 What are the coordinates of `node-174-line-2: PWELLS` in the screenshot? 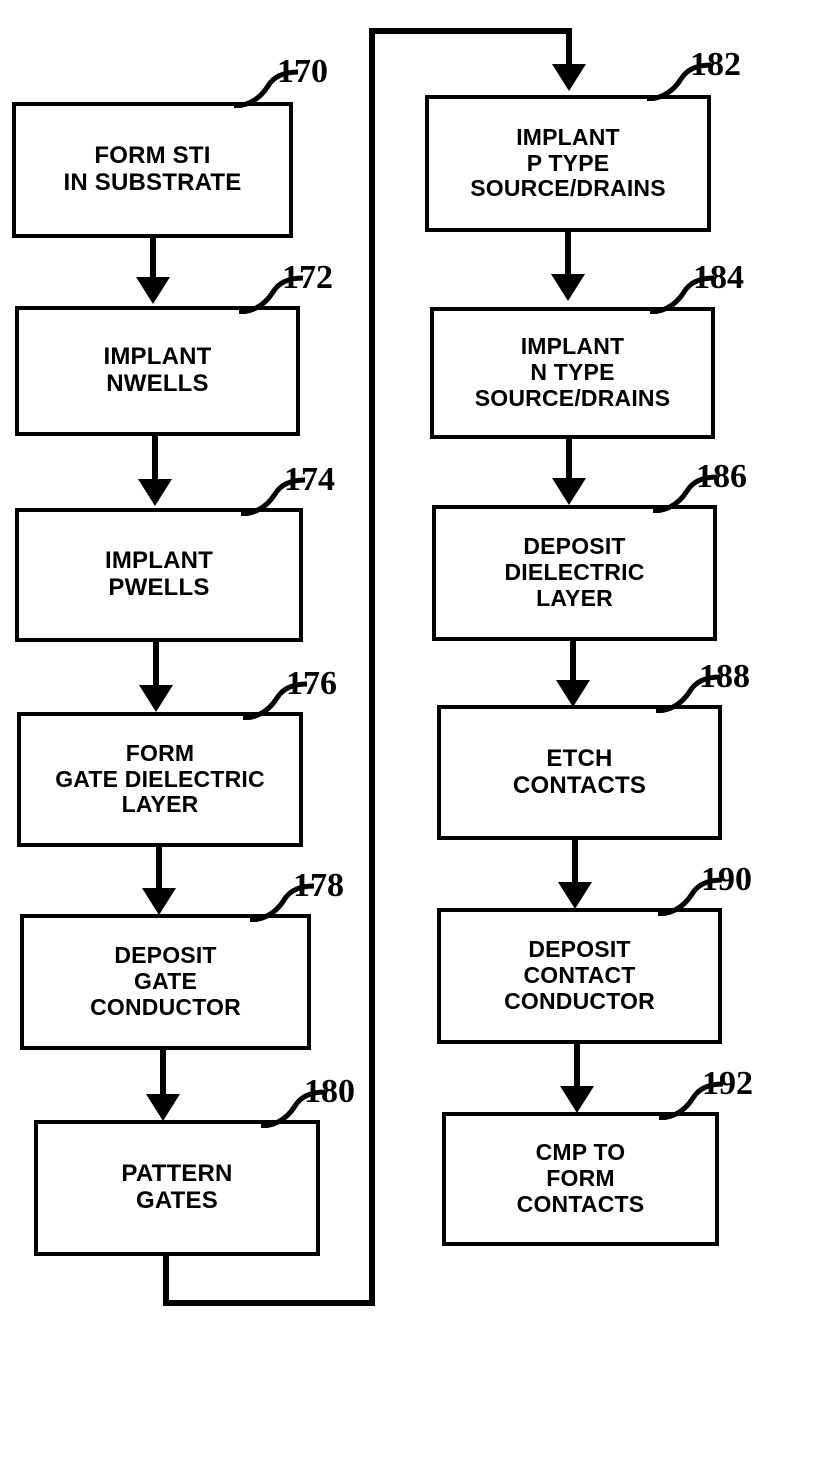 It's located at (159, 587).